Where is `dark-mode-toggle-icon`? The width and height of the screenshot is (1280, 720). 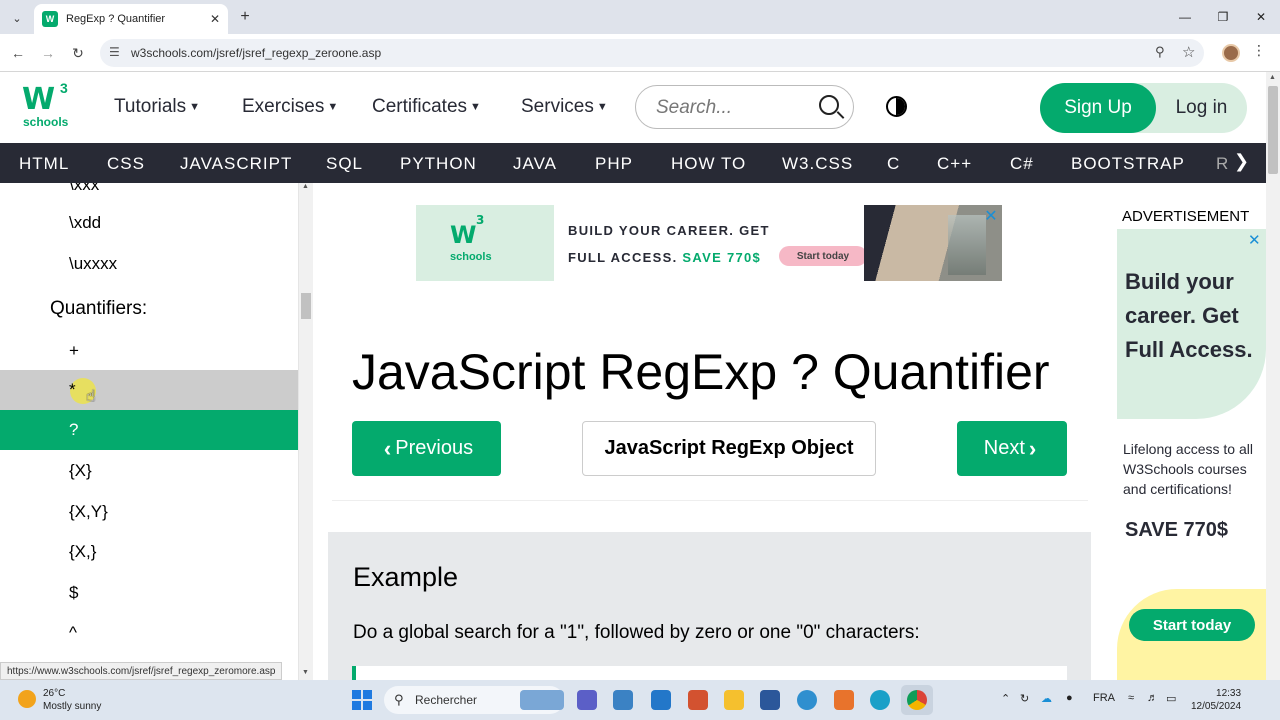 dark-mode-toggle-icon is located at coordinates (896, 106).